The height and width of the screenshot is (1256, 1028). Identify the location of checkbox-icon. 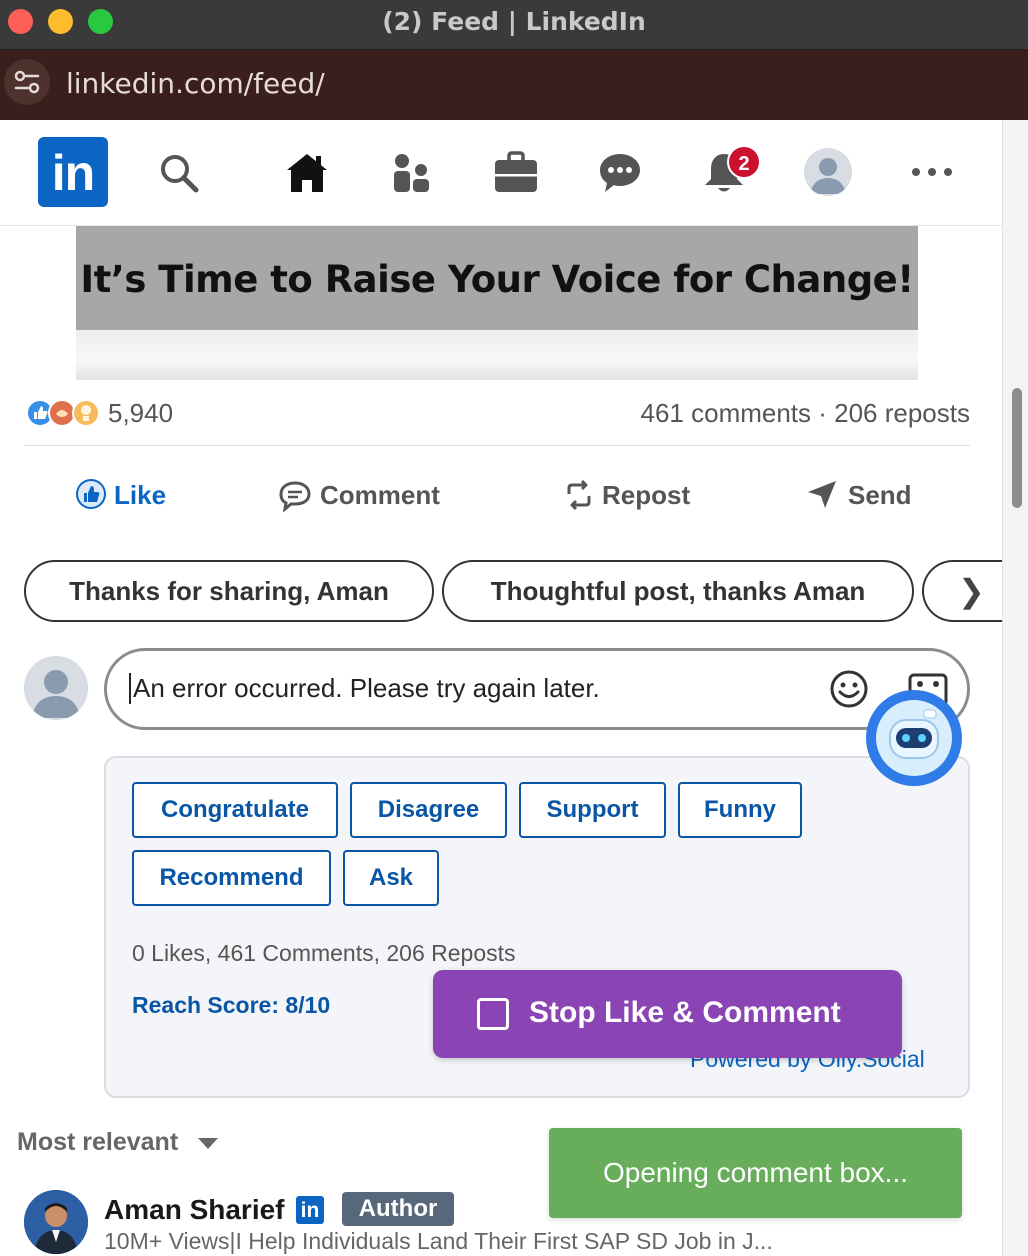
(493, 1014).